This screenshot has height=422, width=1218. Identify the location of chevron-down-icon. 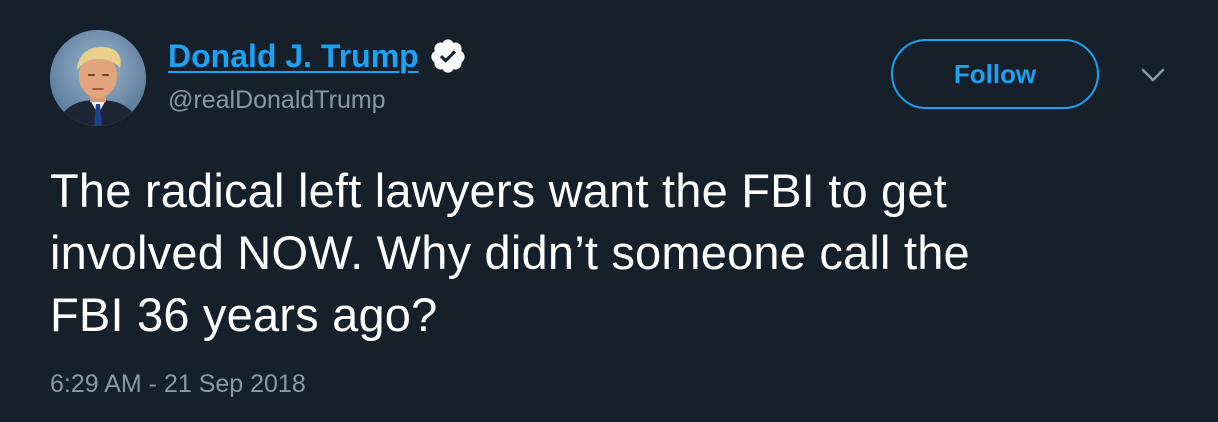
(1153, 75).